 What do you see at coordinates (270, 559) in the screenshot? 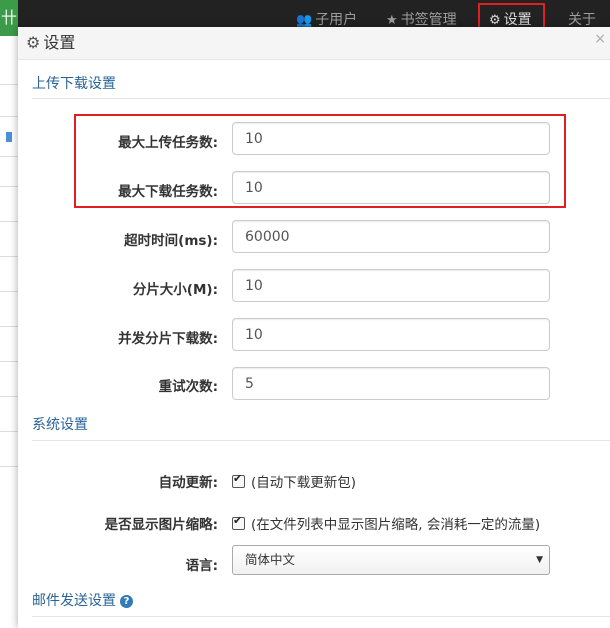
I see `language-selected-value: 简体中文` at bounding box center [270, 559].